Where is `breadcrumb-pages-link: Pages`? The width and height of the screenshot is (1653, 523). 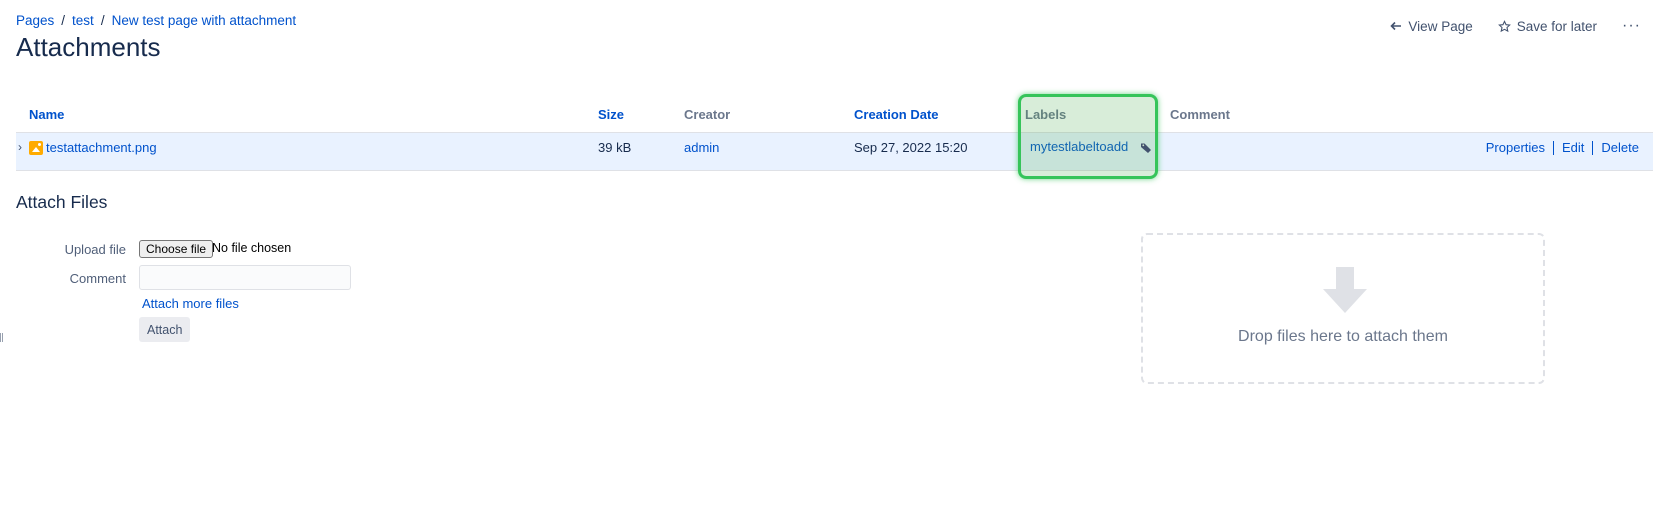
breadcrumb-pages-link: Pages is located at coordinates (35, 20).